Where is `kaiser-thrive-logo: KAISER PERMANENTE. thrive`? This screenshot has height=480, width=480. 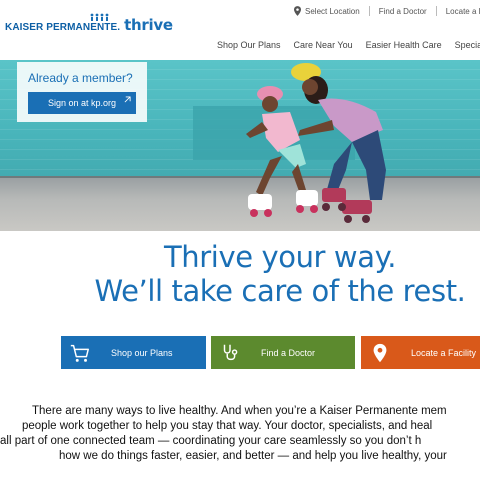
kaiser-thrive-logo: KAISER PERMANENTE. thrive is located at coordinates (89, 23).